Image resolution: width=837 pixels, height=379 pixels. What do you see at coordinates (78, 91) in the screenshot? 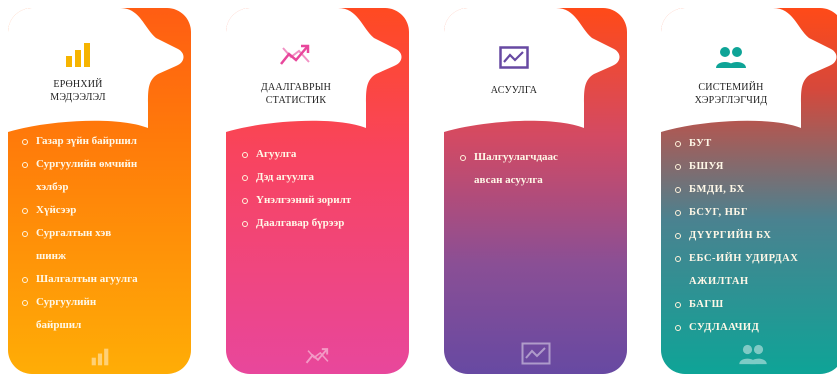
I see `card-title: ЕРӨНХИЙ МЭДЭЭЛЭЛ` at bounding box center [78, 91].